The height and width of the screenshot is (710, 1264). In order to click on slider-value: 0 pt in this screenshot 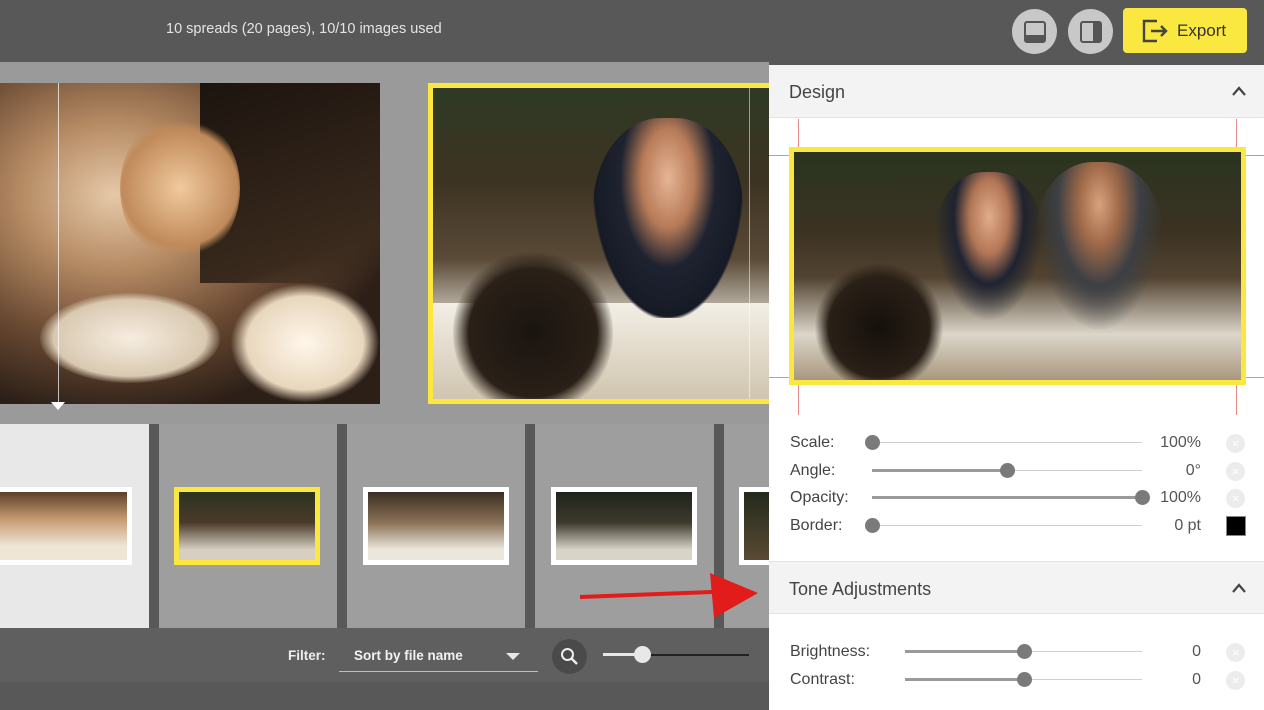, I will do `click(1187, 525)`.